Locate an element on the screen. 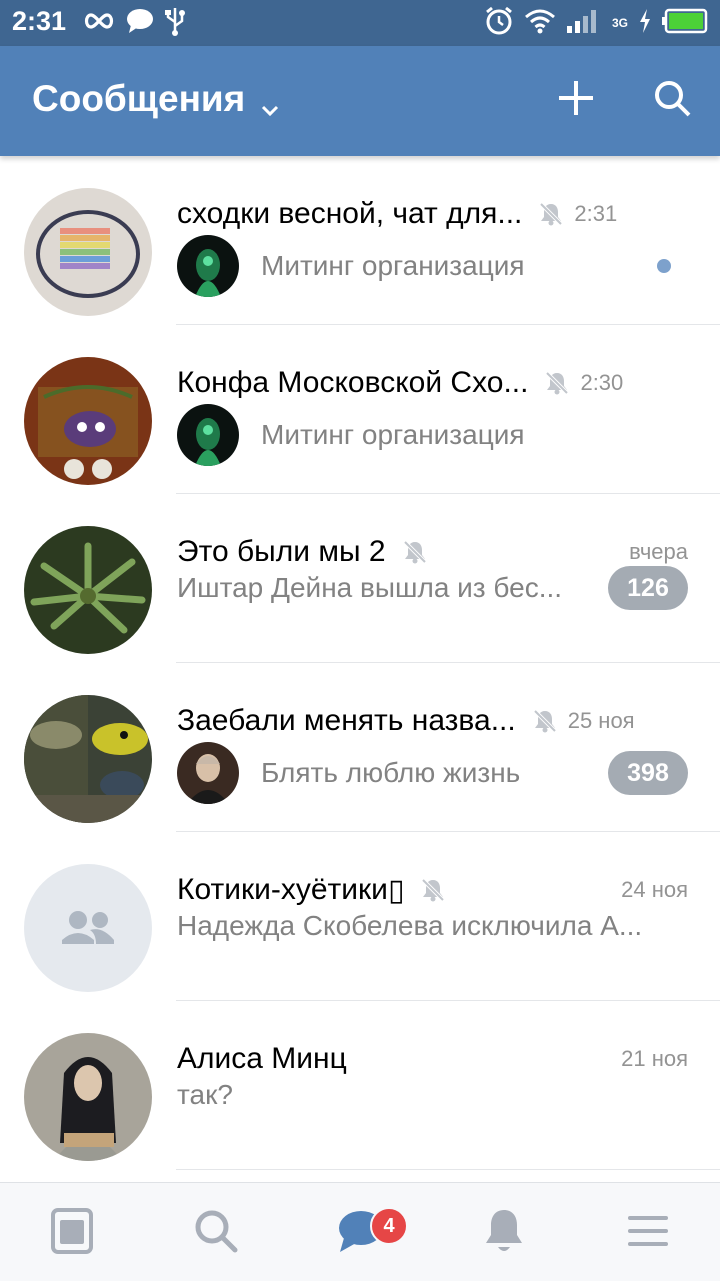  dialog-time: 2:31 is located at coordinates (596, 213).